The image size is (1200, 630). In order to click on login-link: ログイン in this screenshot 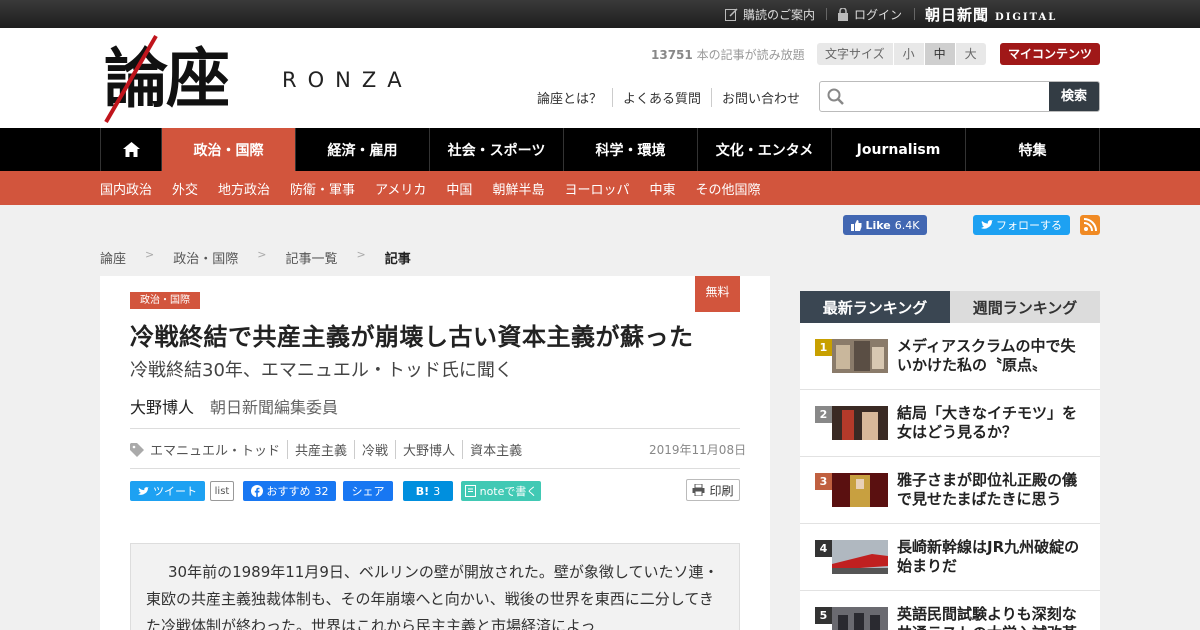, I will do `click(869, 14)`.